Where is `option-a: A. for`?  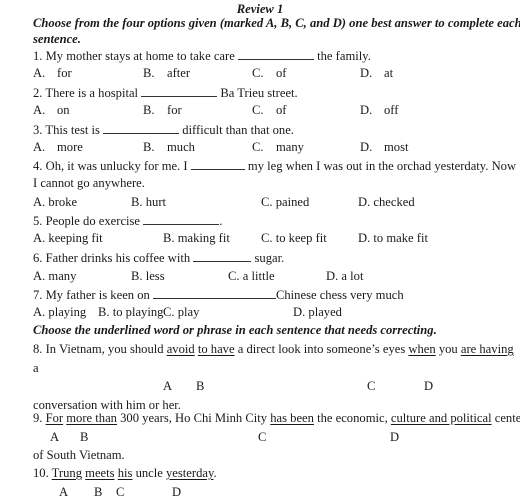 option-a: A. for is located at coordinates (52, 73).